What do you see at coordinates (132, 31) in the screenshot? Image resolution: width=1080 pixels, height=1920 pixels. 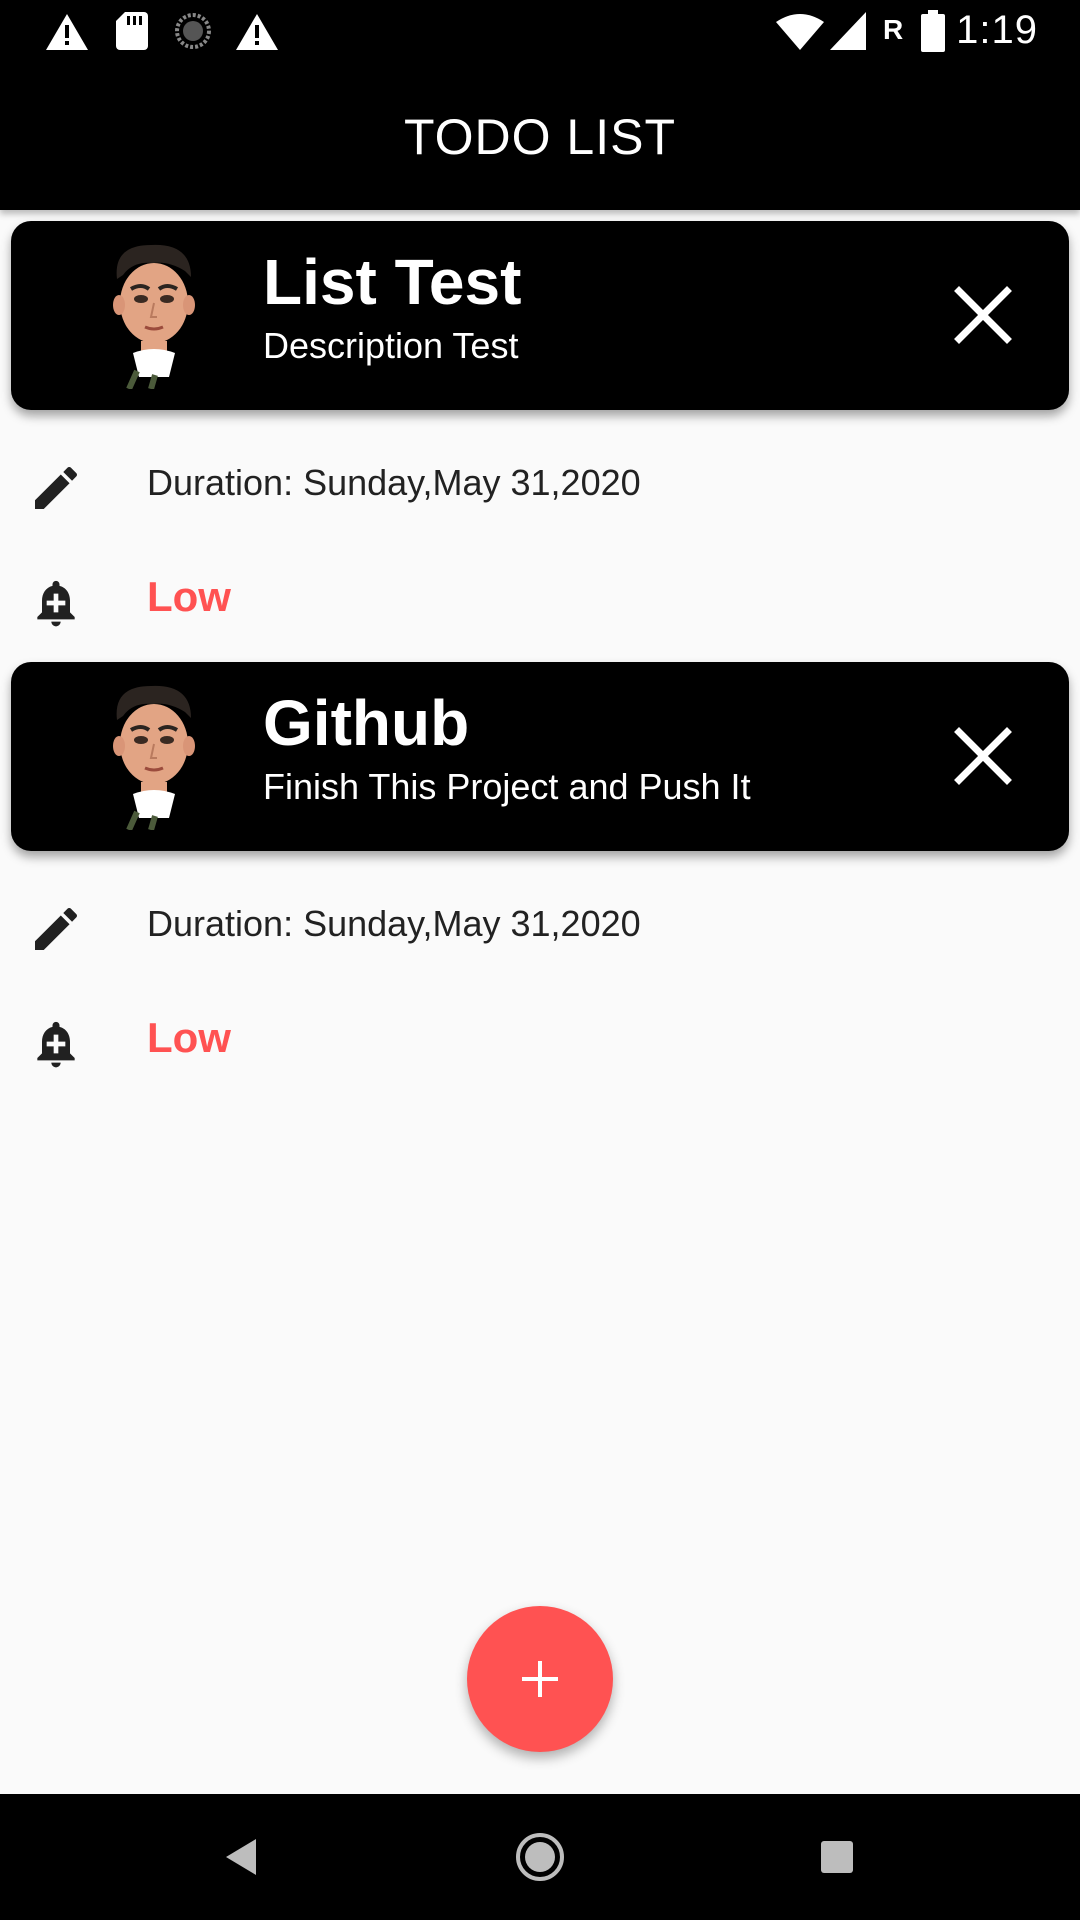 I see `sd-card-icon` at bounding box center [132, 31].